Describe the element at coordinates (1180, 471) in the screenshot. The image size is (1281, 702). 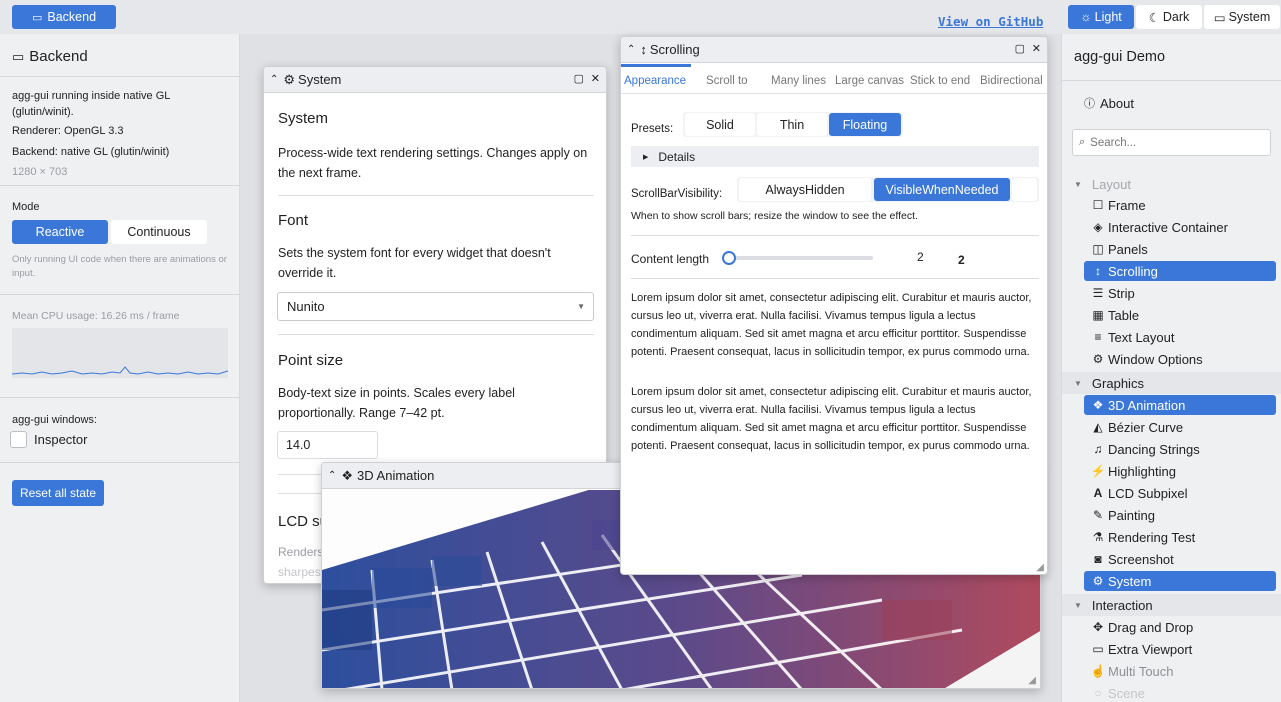
I see `sidebar-item-highlighting: ⚡ Highlighting` at that location.